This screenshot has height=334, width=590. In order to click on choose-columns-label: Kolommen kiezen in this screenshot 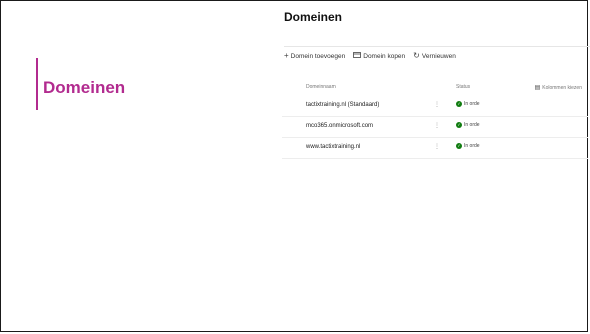, I will do `click(562, 88)`.